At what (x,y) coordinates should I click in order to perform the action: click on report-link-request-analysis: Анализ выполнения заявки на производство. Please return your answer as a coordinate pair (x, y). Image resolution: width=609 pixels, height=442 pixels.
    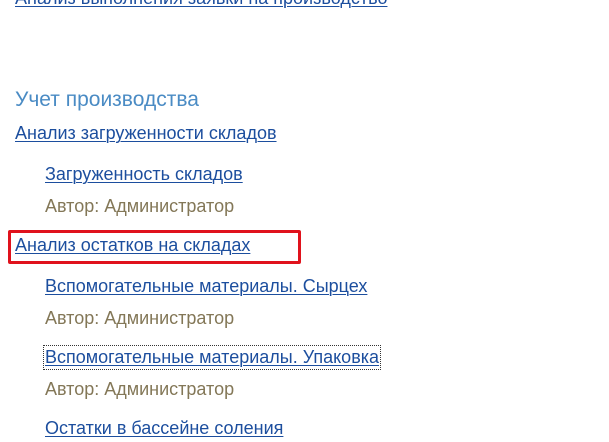
    Looking at the image, I should click on (201, 4).